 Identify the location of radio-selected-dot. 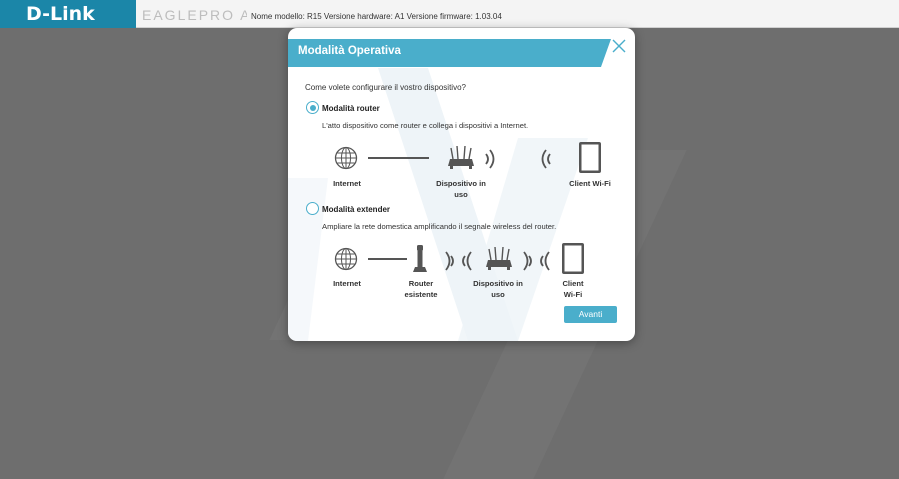
(312, 107).